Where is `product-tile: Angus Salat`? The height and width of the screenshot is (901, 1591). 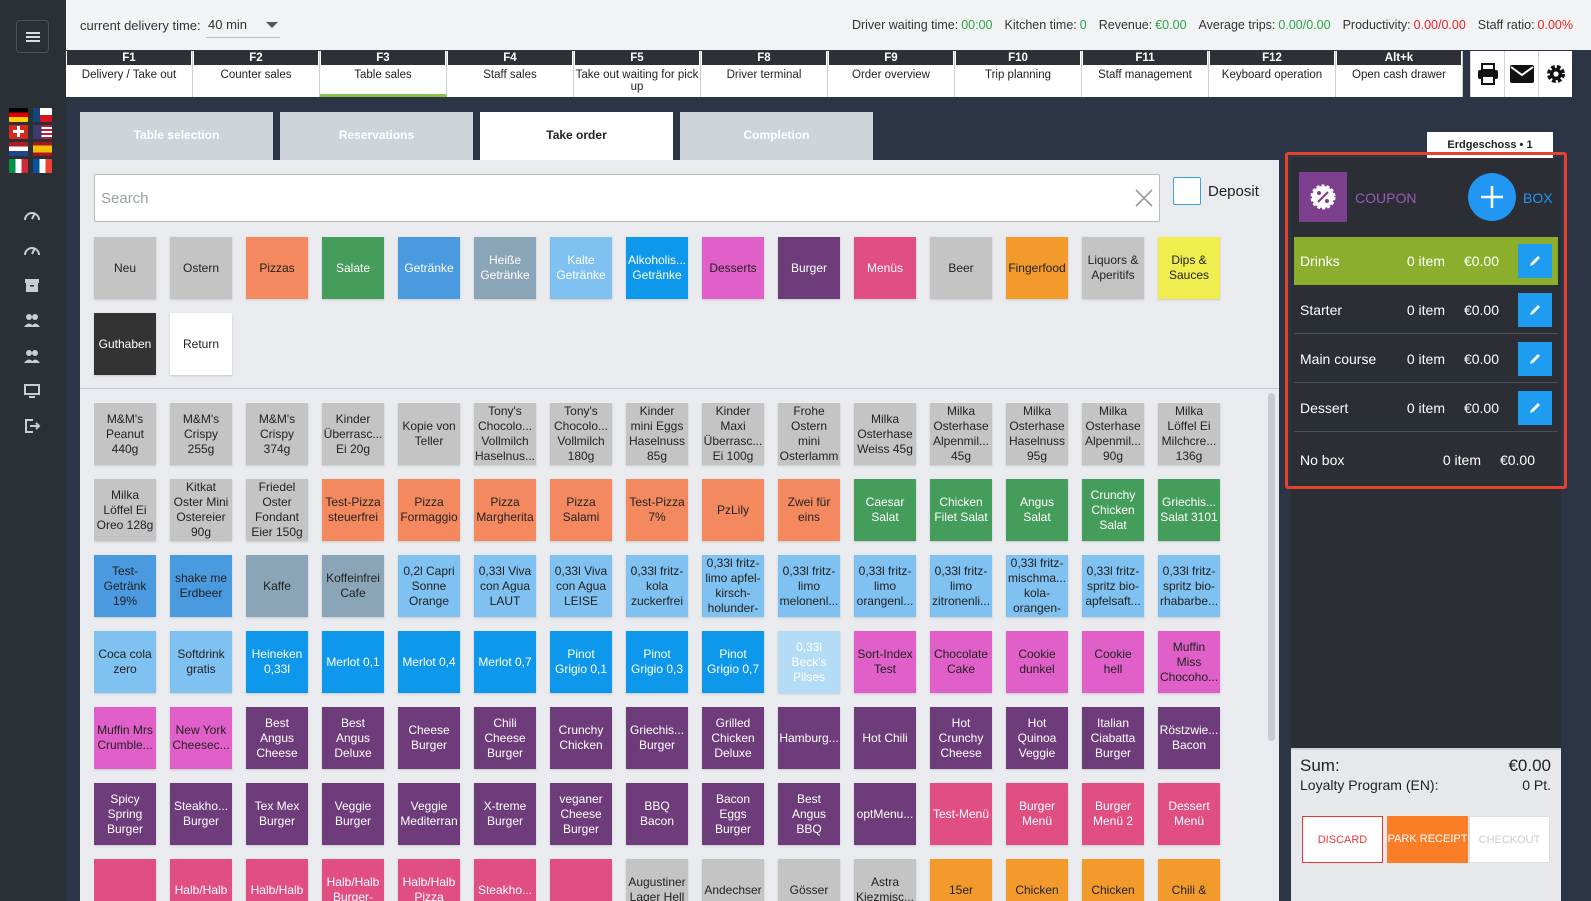 product-tile: Angus Salat is located at coordinates (1037, 510).